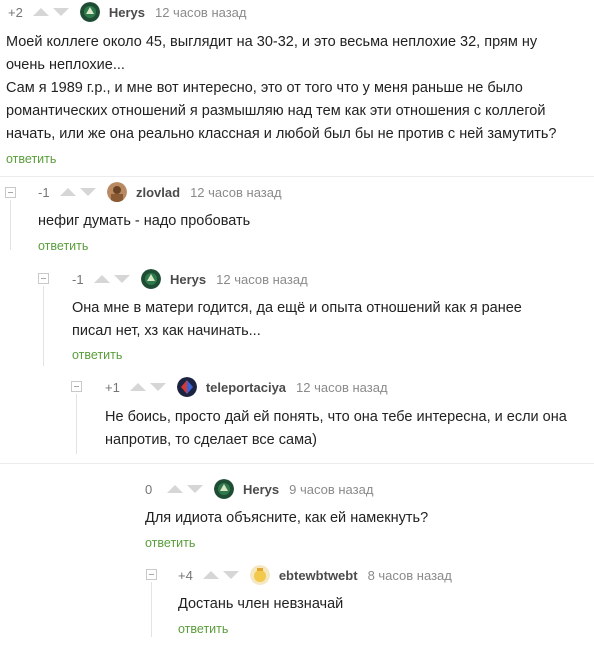 This screenshot has height=650, width=594. I want to click on comment-author: teleportaciya, so click(246, 387).